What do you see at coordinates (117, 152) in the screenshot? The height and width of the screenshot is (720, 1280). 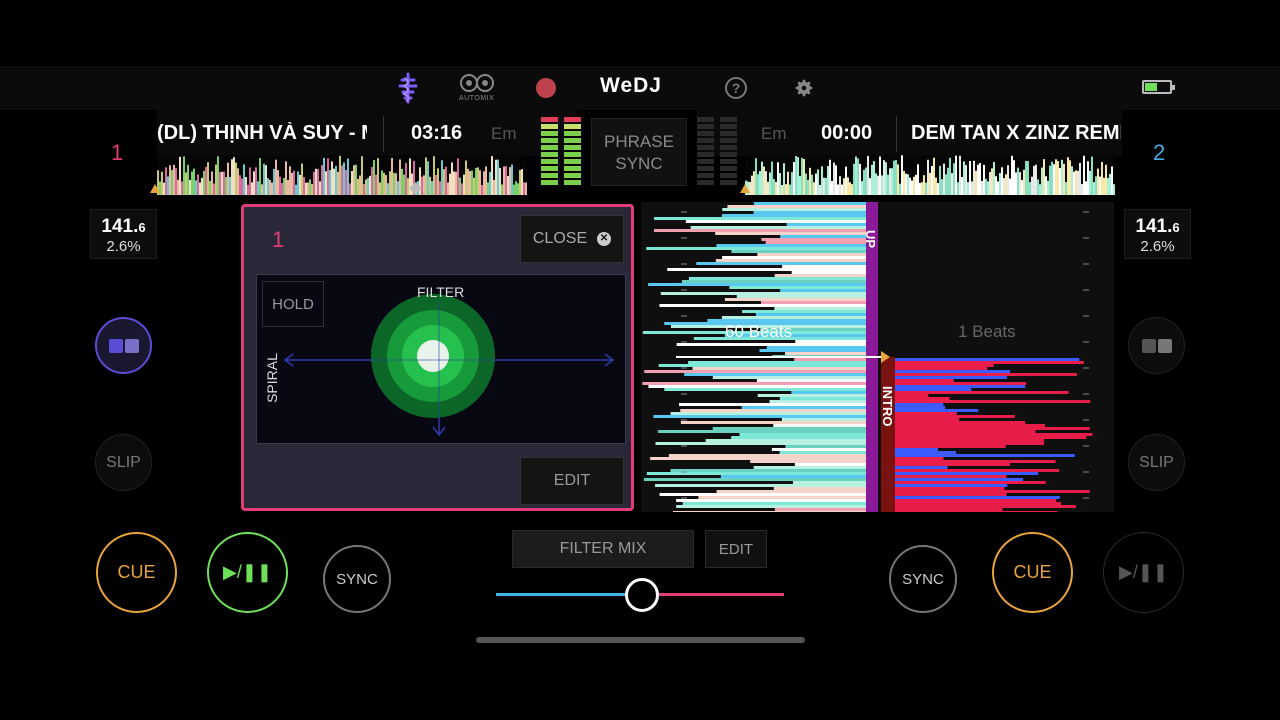 I see `deck1-number: 1` at bounding box center [117, 152].